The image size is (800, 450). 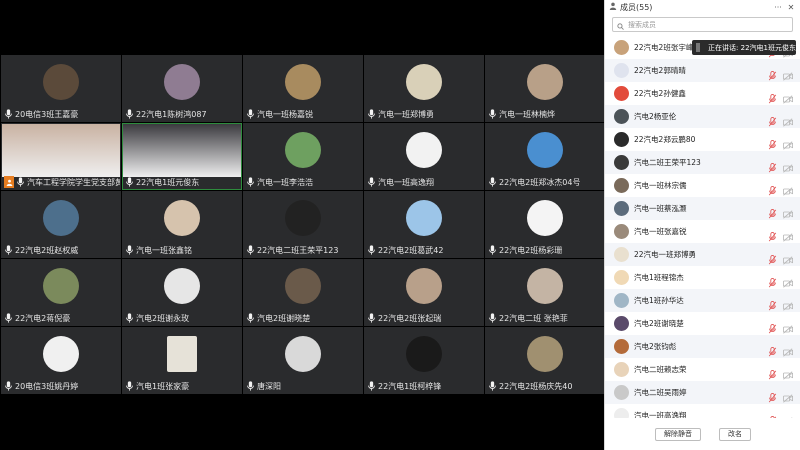 What do you see at coordinates (303, 88) in the screenshot?
I see `participant-tile: 汽电一班杨嘉锐` at bounding box center [303, 88].